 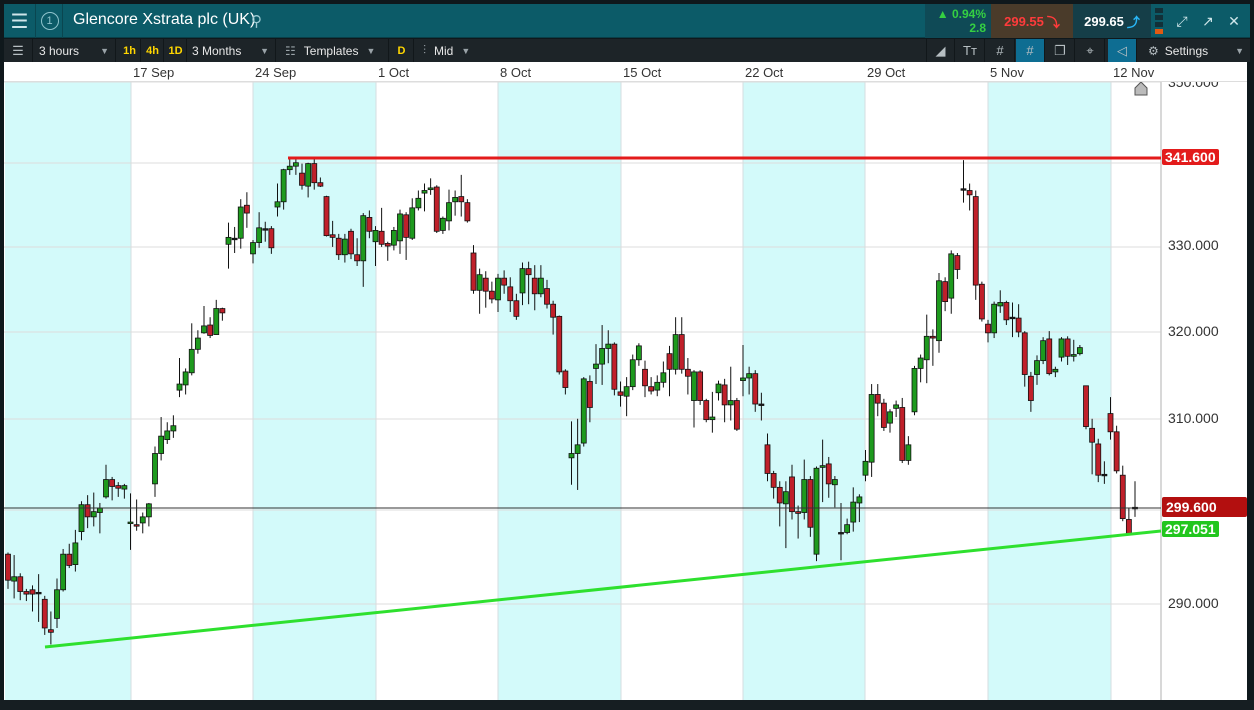 I want to click on interval-select: 3 hours ▼, so click(x=75, y=50).